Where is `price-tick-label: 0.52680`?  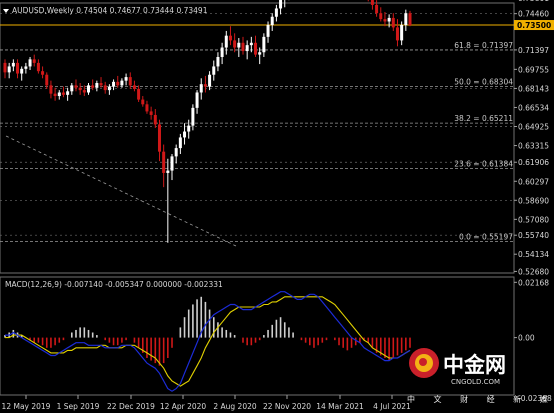 price-tick-label: 0.52680 is located at coordinates (533, 271).